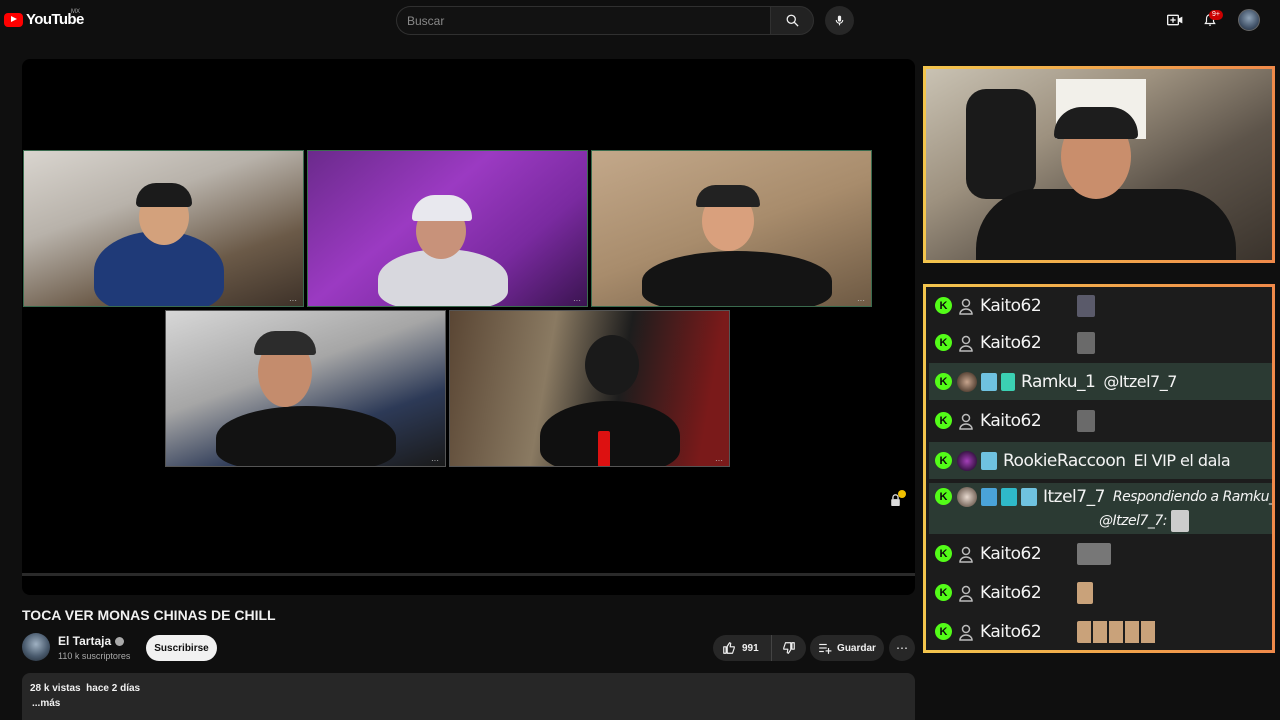 This screenshot has height=720, width=1280. Describe the element at coordinates (44, 18) in the screenshot. I see `youtube-logo: YouTube MX` at that location.